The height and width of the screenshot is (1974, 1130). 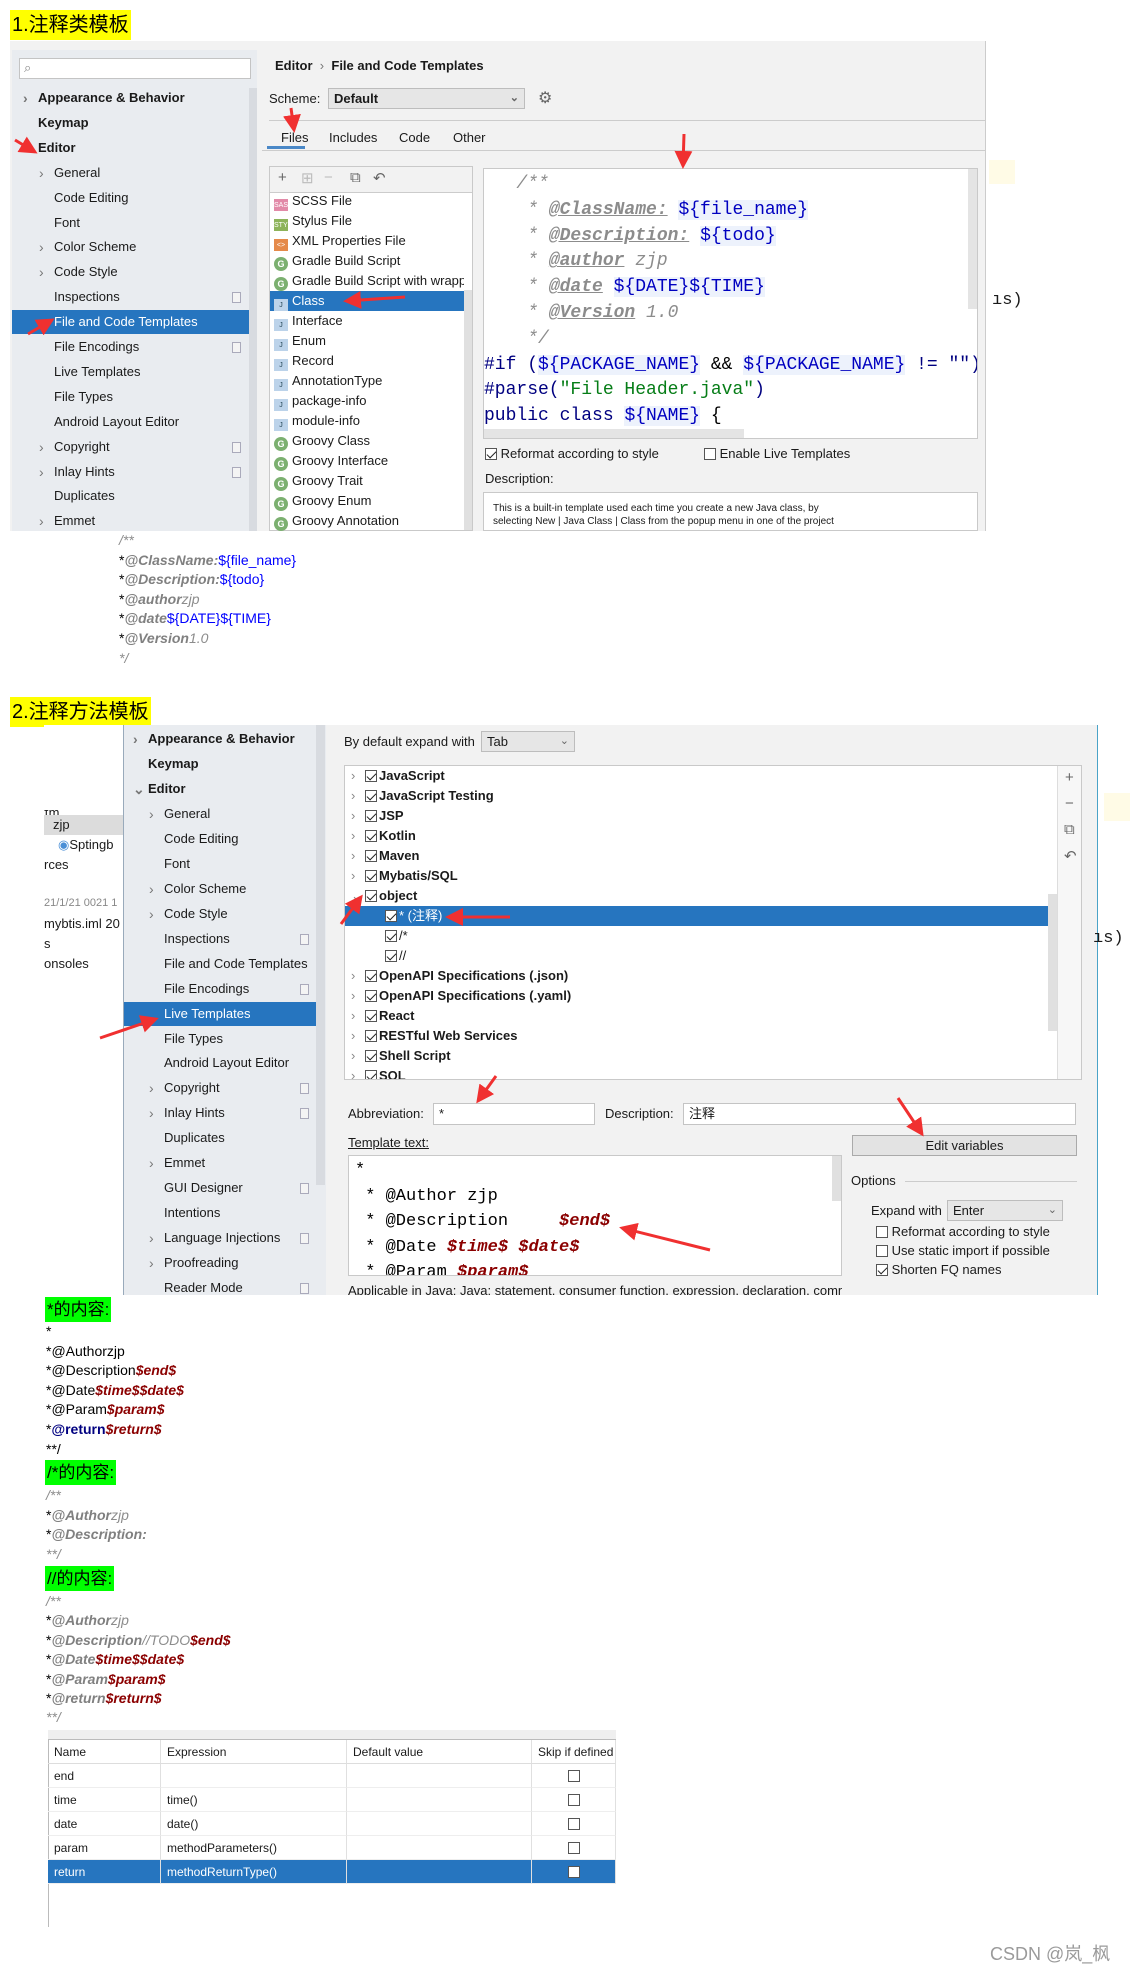 I want to click on arrow-files-tab, so click(x=292, y=120).